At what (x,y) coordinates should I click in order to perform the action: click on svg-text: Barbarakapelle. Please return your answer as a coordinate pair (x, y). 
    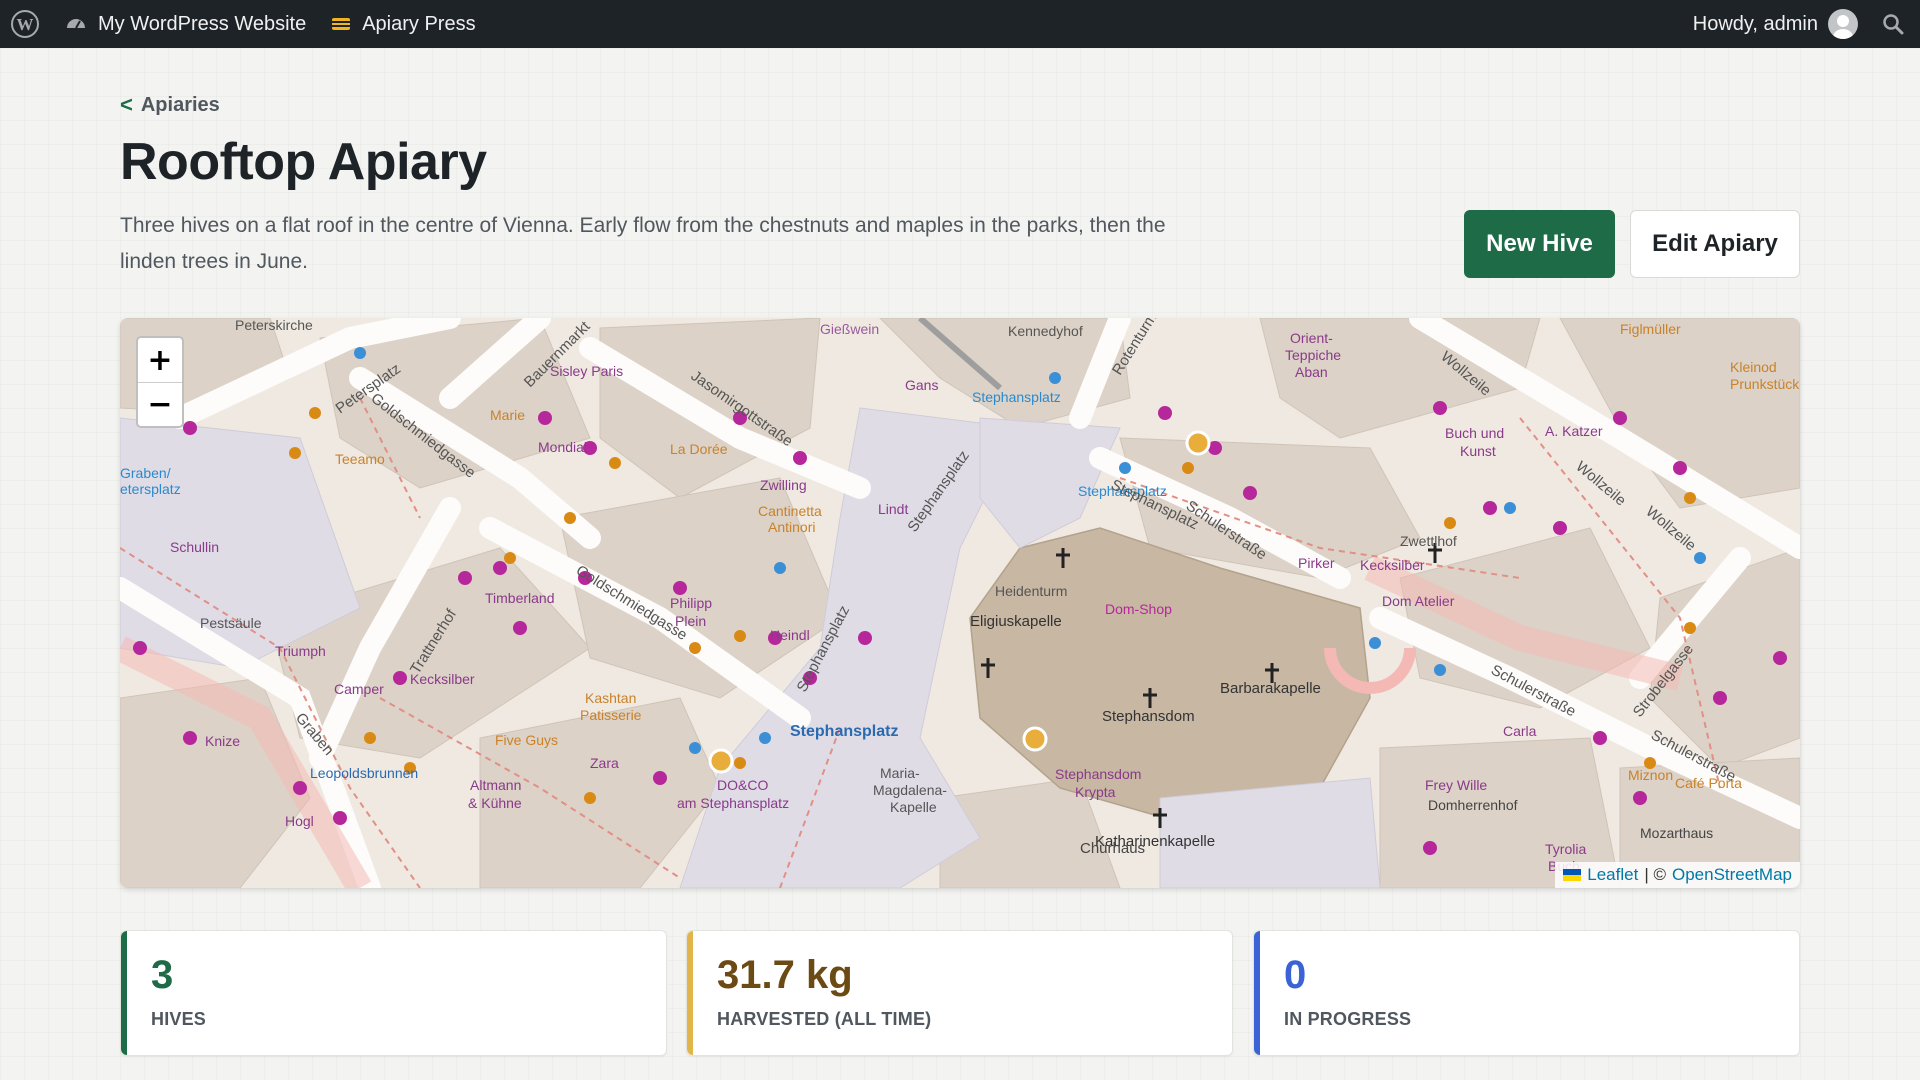
    Looking at the image, I should click on (1270, 688).